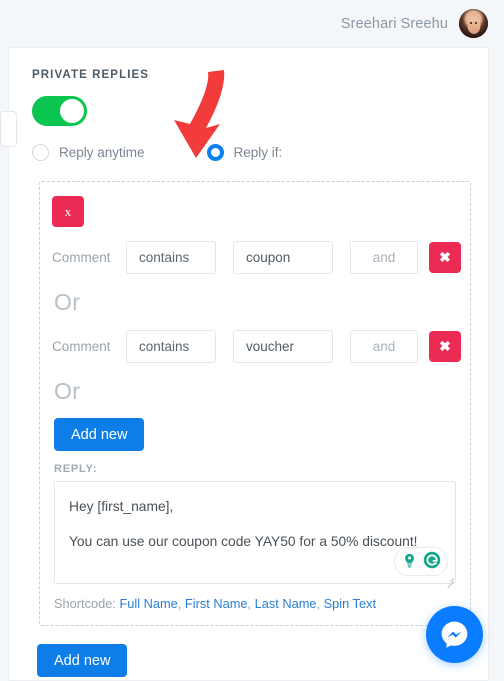 Image resolution: width=504 pixels, height=681 pixels. I want to click on condition-row: Comment contains voucher and ✖, so click(255, 339).